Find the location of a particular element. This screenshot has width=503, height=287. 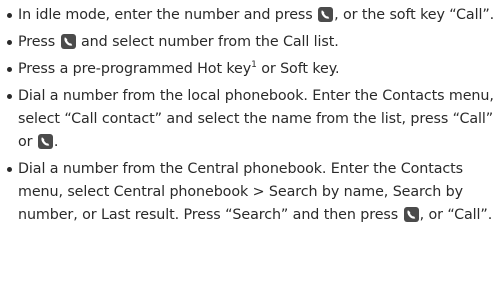

item-text: . is located at coordinates (56, 142).